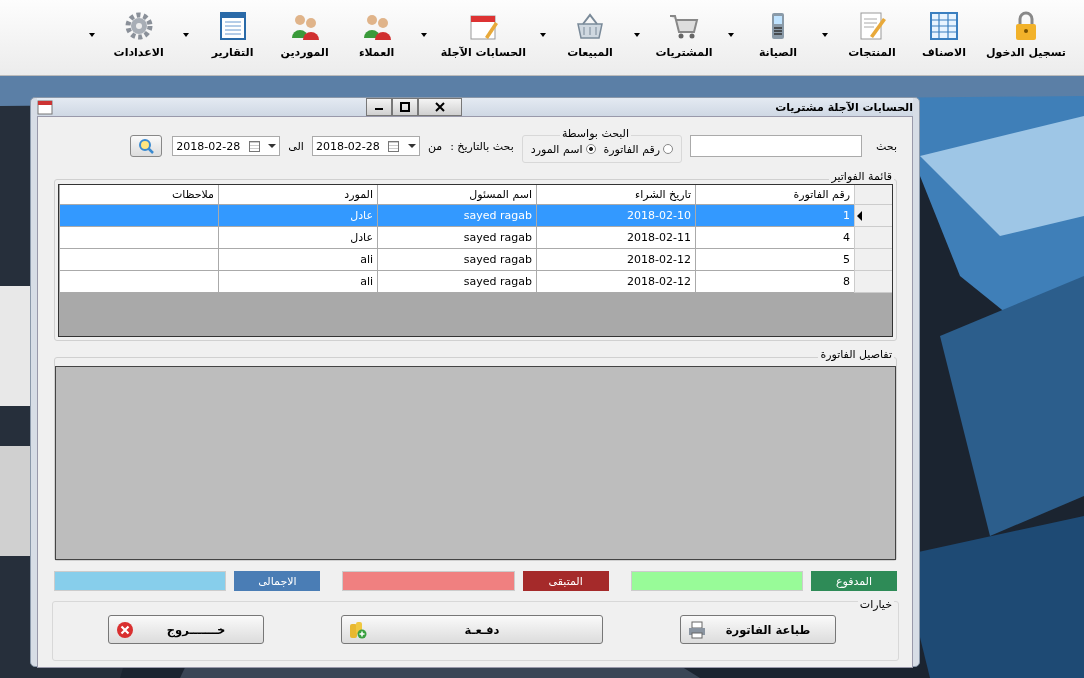 This screenshot has height=678, width=1084. I want to click on row-pointer-icon, so click(859, 215).